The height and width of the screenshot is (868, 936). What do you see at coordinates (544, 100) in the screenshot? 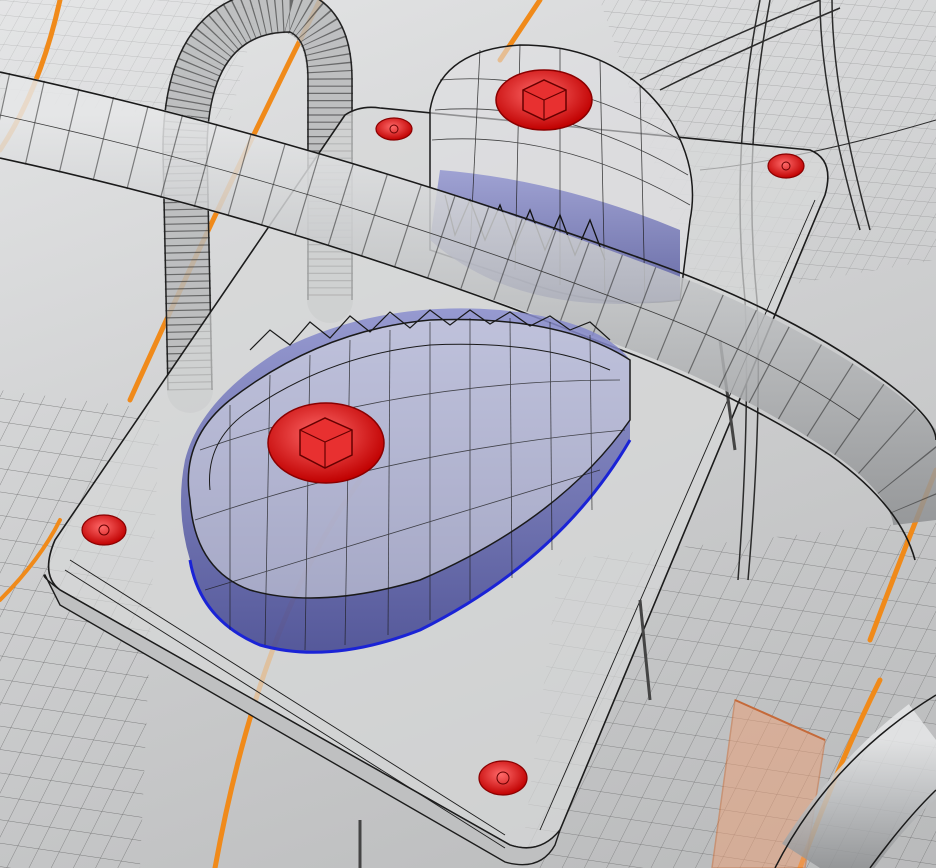
I see `bolt-large-back` at bounding box center [544, 100].